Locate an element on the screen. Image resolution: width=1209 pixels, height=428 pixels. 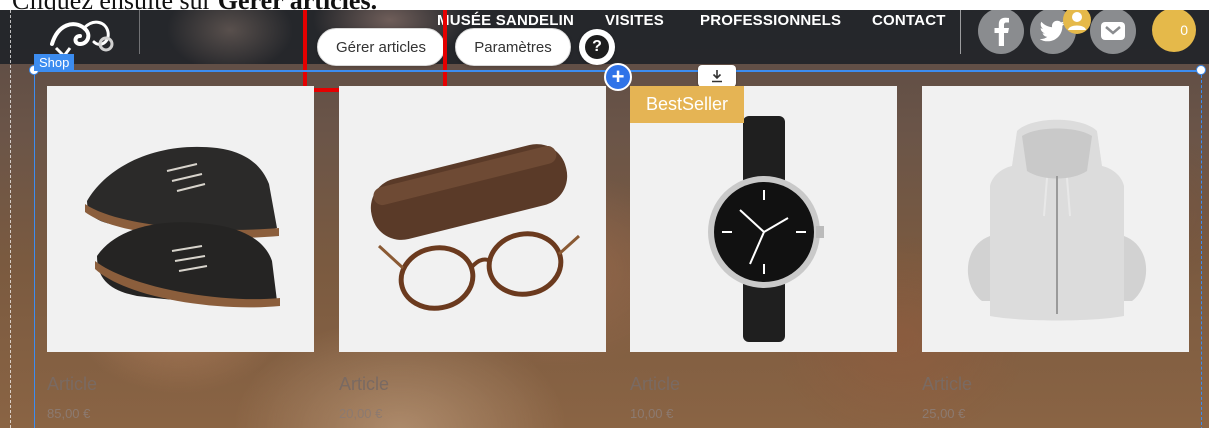
help-button: ? is located at coordinates (597, 47).